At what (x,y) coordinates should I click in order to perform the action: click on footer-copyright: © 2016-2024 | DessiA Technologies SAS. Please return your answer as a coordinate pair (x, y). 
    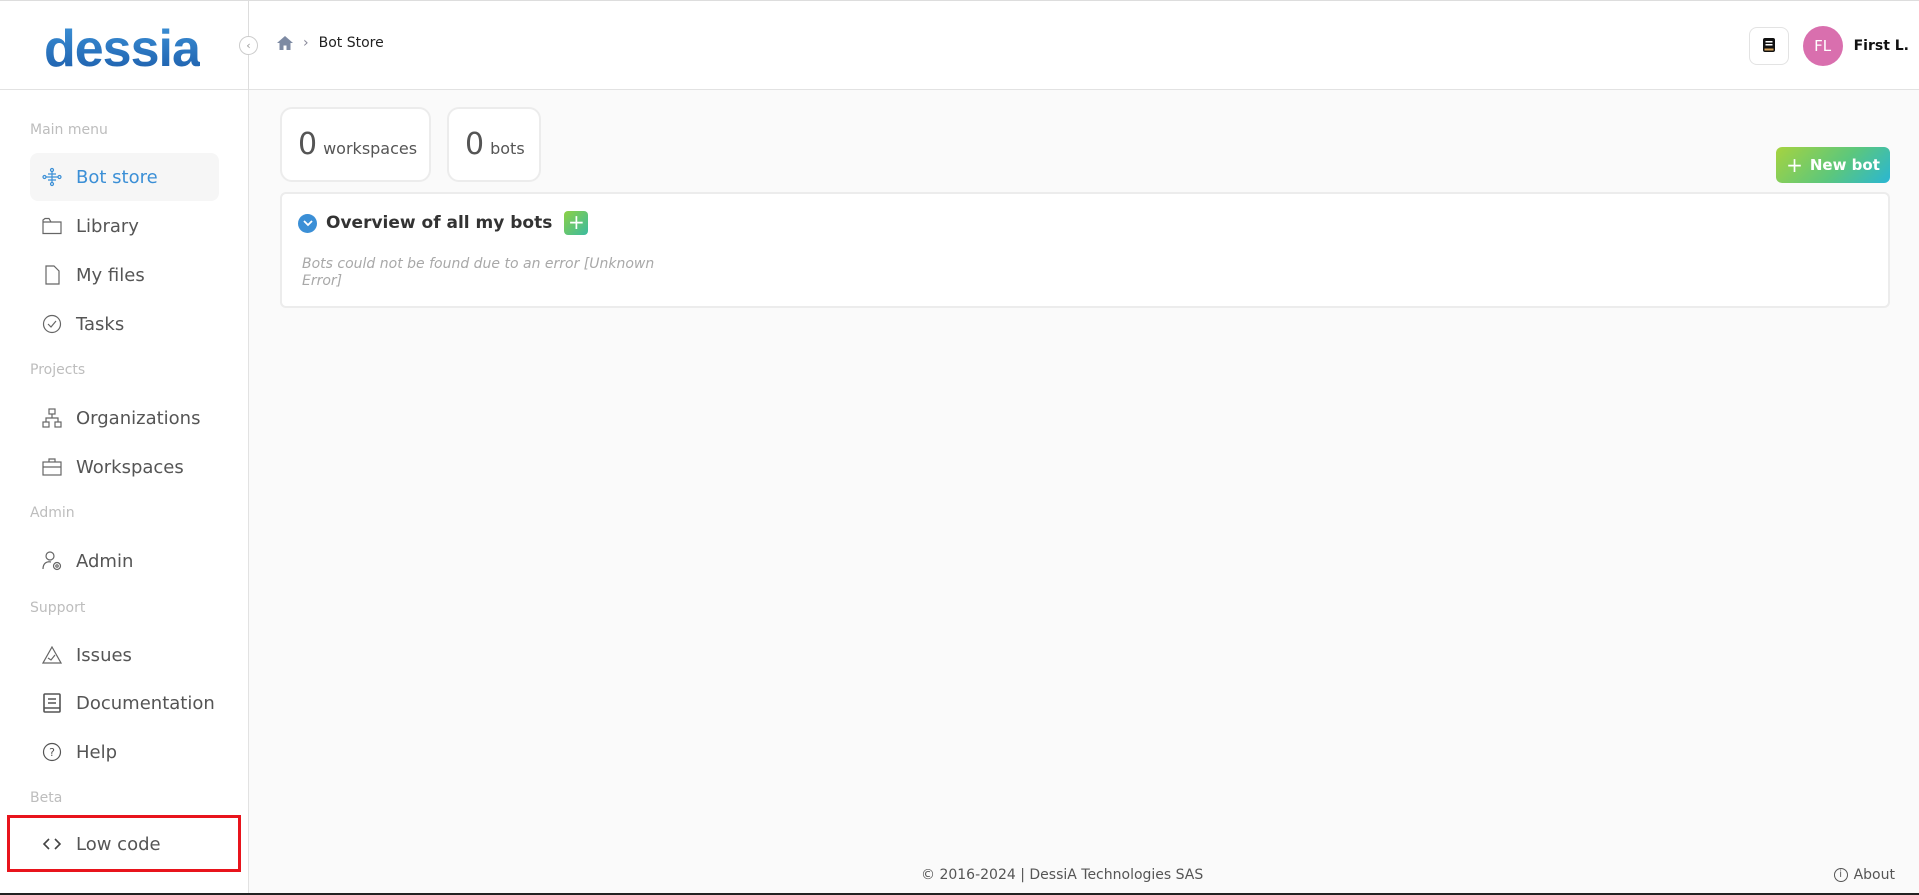
    Looking at the image, I should click on (1062, 875).